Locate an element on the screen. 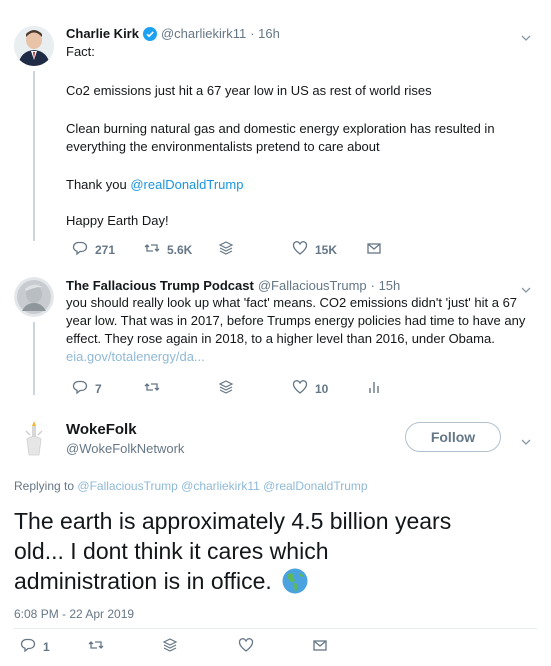  reply-button: 271 is located at coordinates (93, 249).